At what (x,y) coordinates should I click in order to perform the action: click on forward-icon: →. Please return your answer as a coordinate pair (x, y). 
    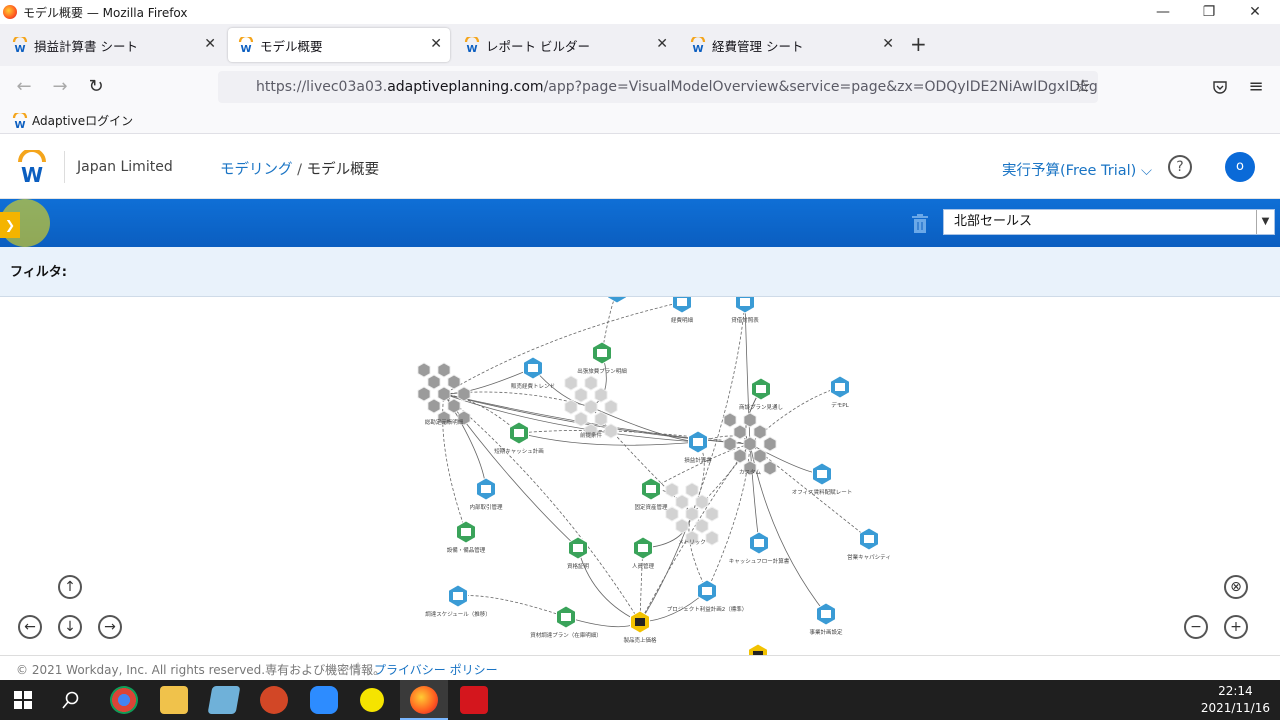
    Looking at the image, I should click on (60, 87).